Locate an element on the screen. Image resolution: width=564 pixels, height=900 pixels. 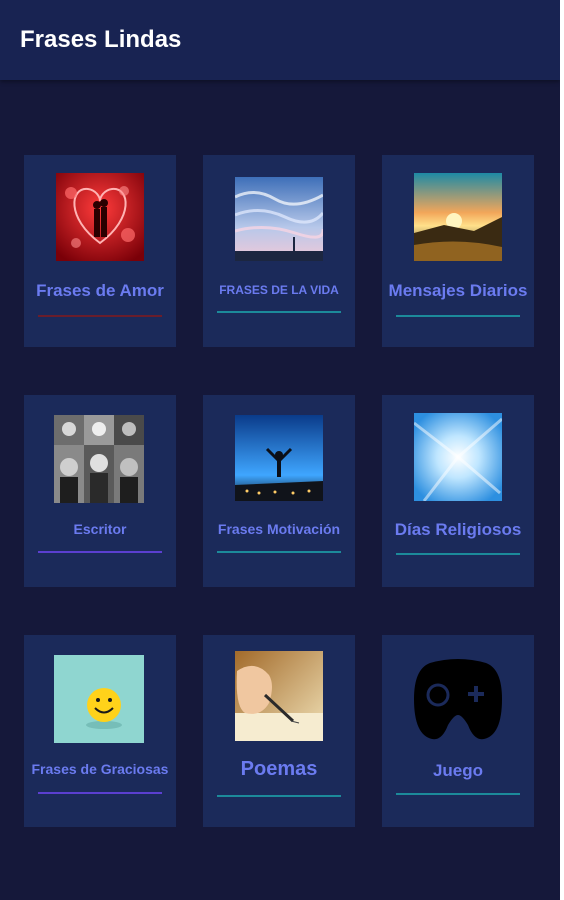
category-card-frases-de-la-vida: FRASES DE LA VIDA is located at coordinates (279, 251).